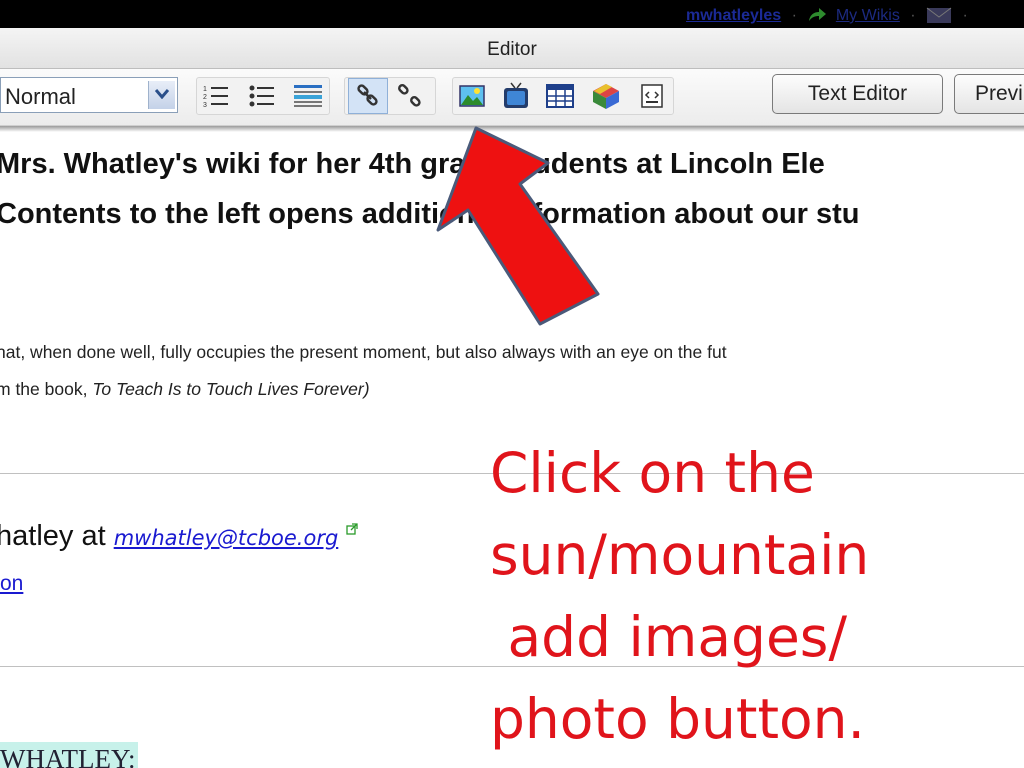 The width and height of the screenshot is (1024, 768). What do you see at coordinates (89, 95) in the screenshot?
I see `format-select: Normal` at bounding box center [89, 95].